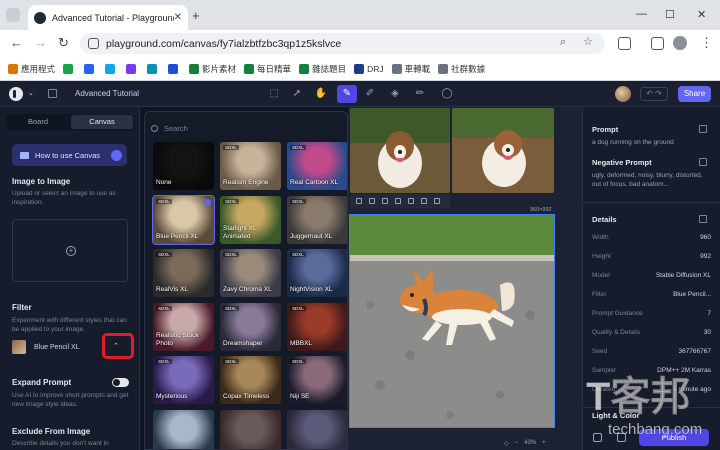  Describe the element at coordinates (517, 443) in the screenshot. I see `zoom-out-icon: −` at that location.